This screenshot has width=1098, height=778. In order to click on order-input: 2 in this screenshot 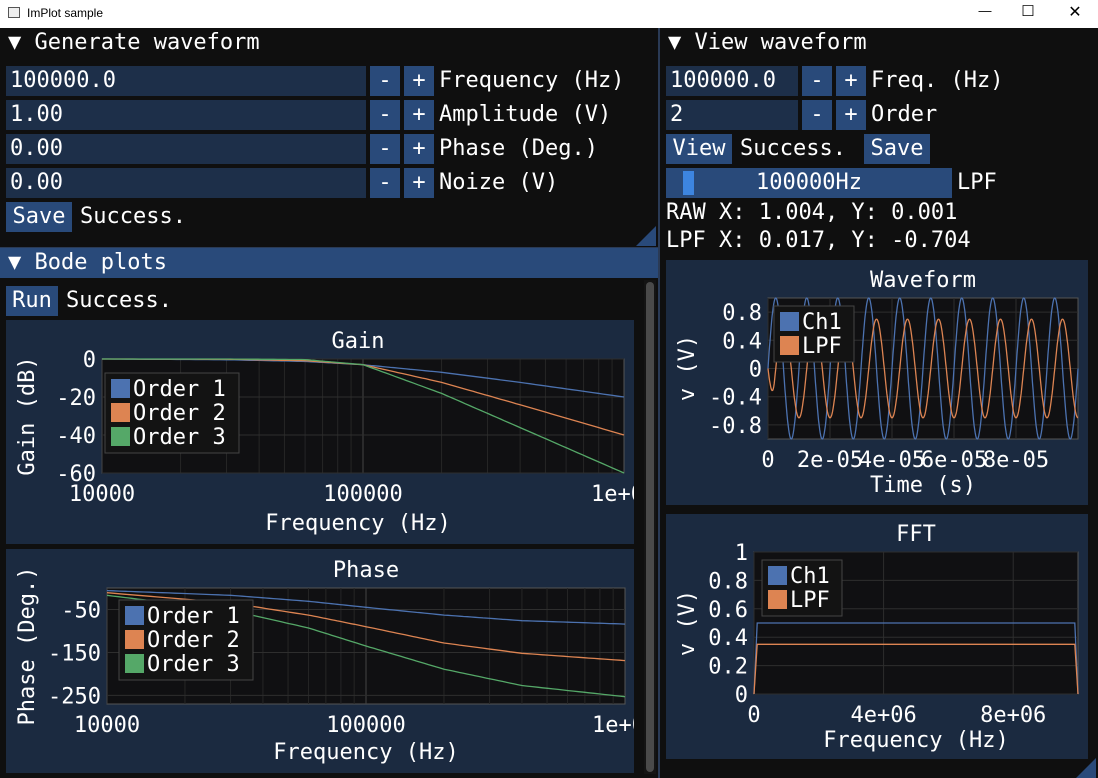, I will do `click(732, 115)`.